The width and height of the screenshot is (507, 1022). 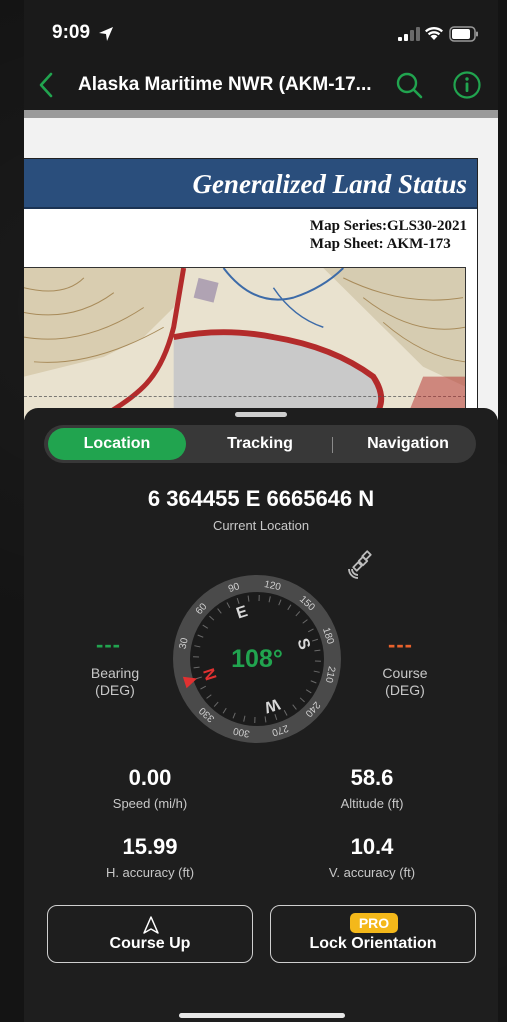 What do you see at coordinates (463, 34) in the screenshot?
I see `battery-icon` at bounding box center [463, 34].